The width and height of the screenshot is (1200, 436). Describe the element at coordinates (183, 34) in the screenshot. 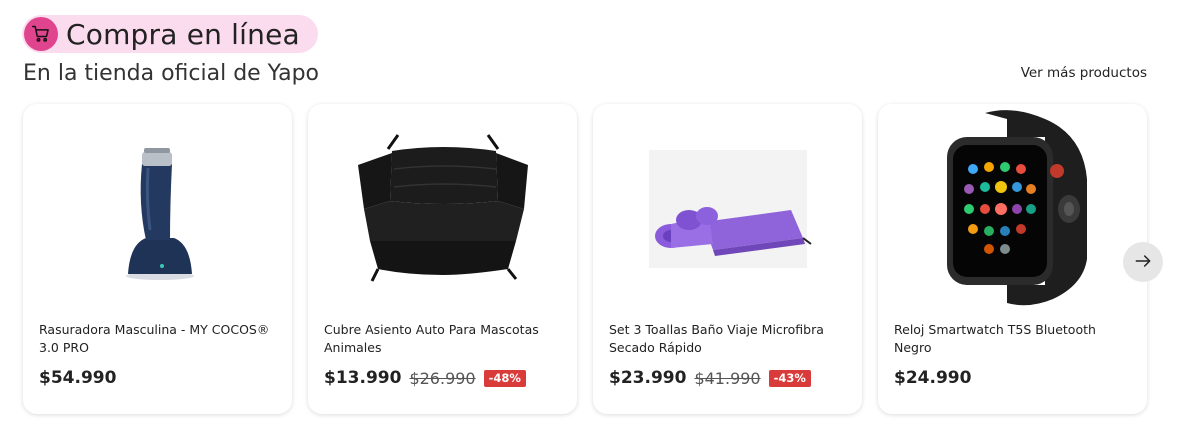

I see `section-title: Compra en línea` at that location.